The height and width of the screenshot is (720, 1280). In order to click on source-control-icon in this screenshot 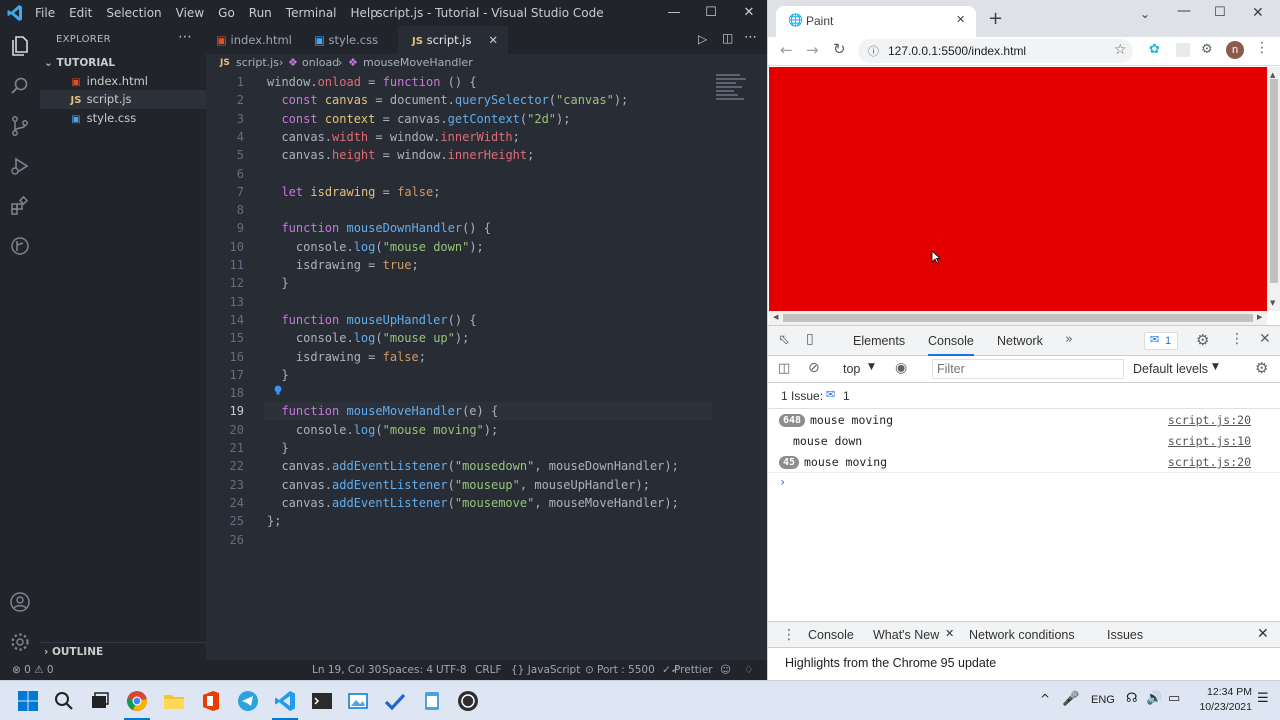, I will do `click(20, 126)`.